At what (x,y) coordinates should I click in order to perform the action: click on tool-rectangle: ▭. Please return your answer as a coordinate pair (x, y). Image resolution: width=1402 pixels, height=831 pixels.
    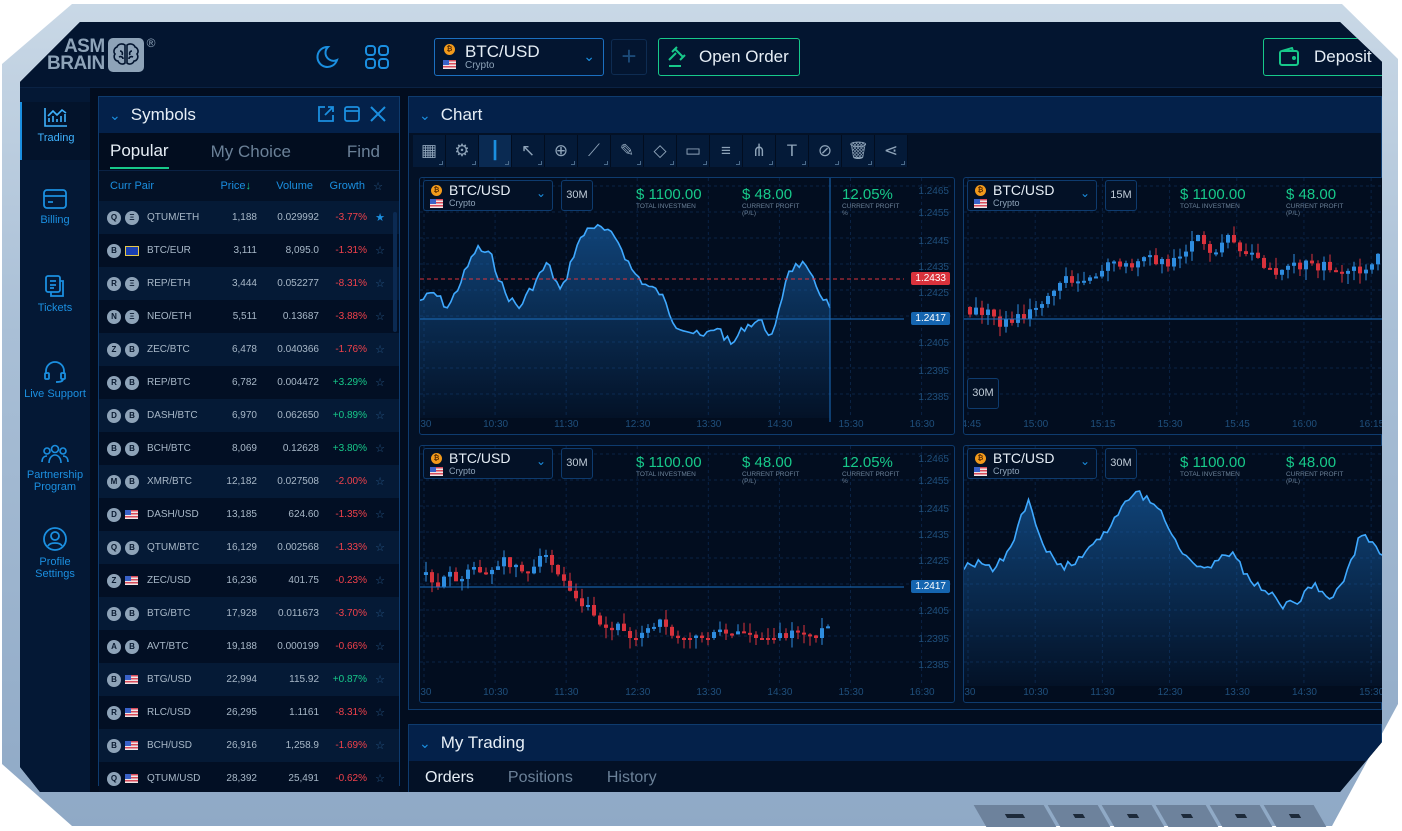
    Looking at the image, I should click on (693, 151).